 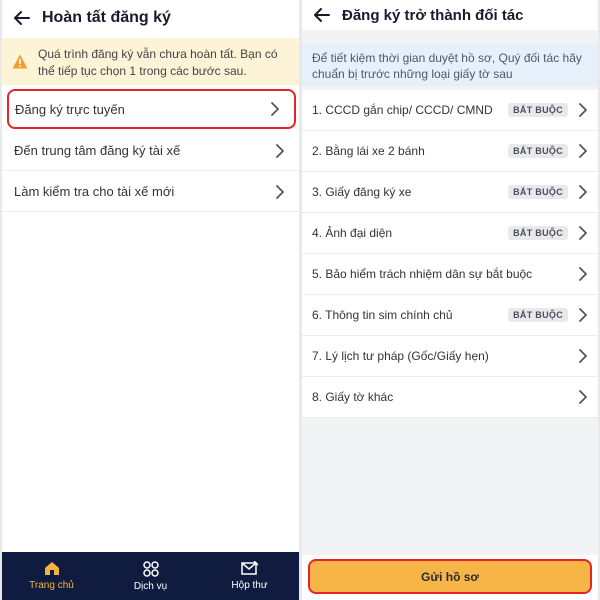 What do you see at coordinates (150, 568) in the screenshot?
I see `services-grid-icon` at bounding box center [150, 568].